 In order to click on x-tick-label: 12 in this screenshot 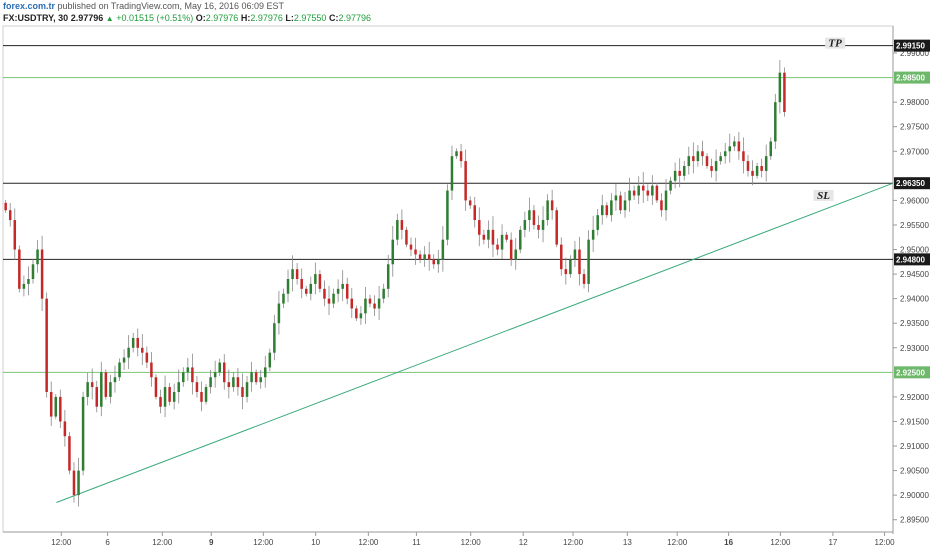, I will do `click(523, 542)`.